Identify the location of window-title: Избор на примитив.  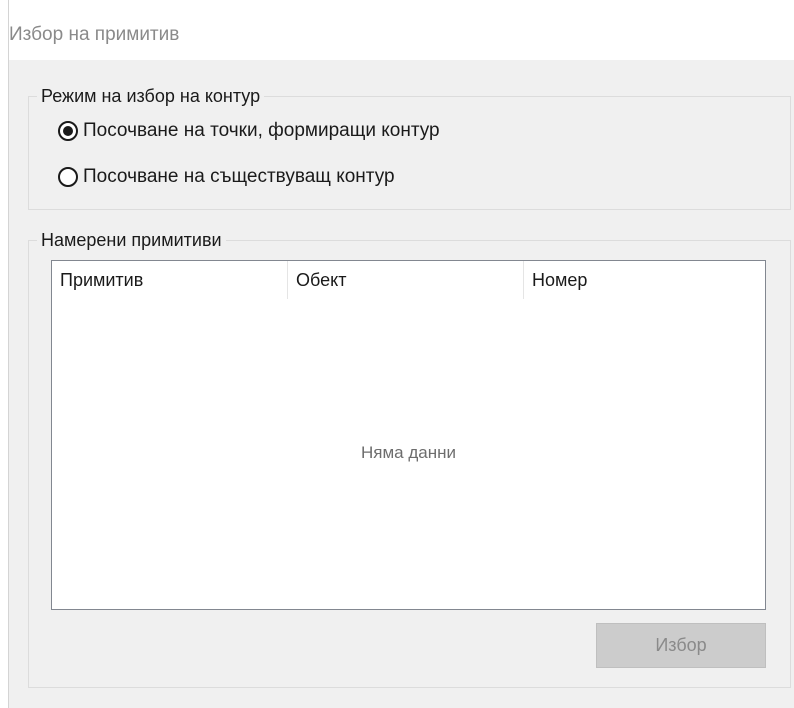
(94, 34).